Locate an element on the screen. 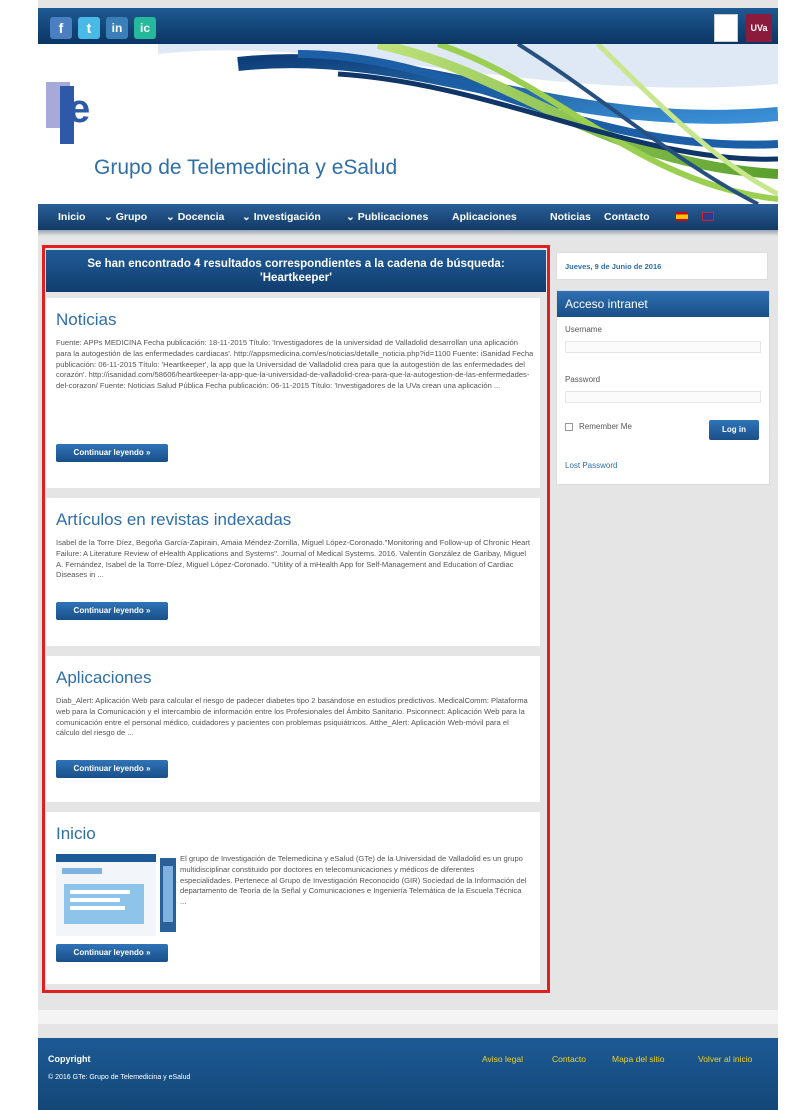 The height and width of the screenshot is (1110, 786). footer-link-mapa-sitio: Mapa del sitio is located at coordinates (638, 1059).